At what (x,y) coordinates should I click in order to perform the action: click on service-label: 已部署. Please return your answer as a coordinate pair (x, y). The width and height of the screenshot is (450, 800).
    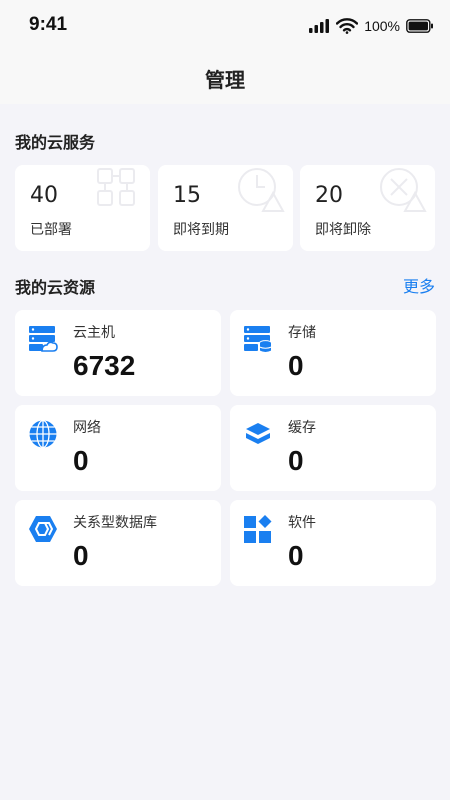
    Looking at the image, I should click on (51, 230).